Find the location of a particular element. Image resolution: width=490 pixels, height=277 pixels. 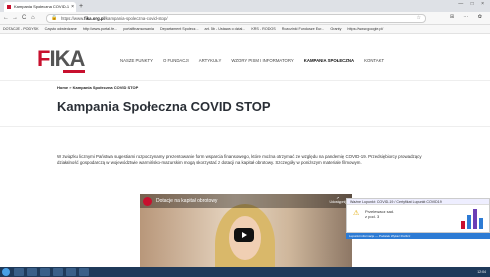

bookmark-item: DOTACJE - PODYSK is located at coordinates (21, 29).